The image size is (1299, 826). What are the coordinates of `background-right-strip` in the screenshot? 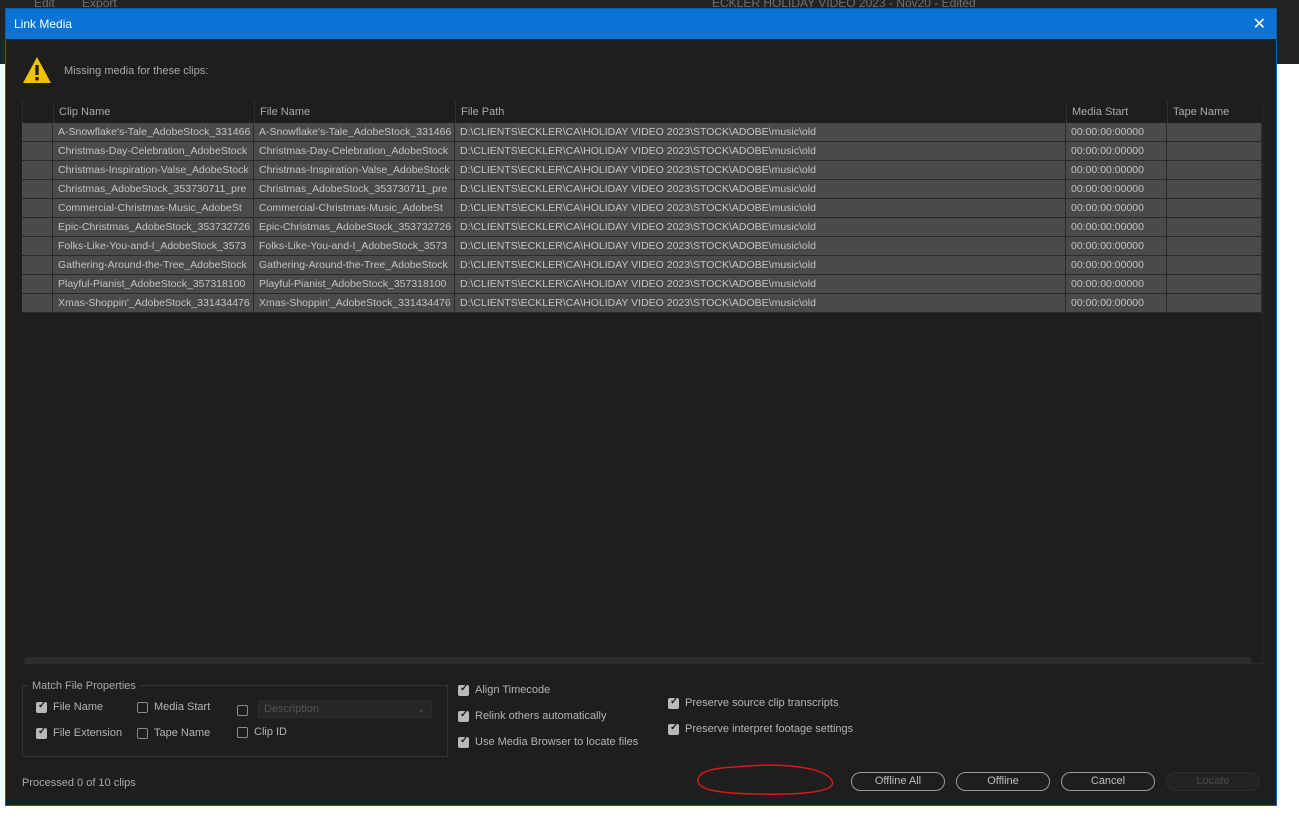 It's located at (1288, 445).